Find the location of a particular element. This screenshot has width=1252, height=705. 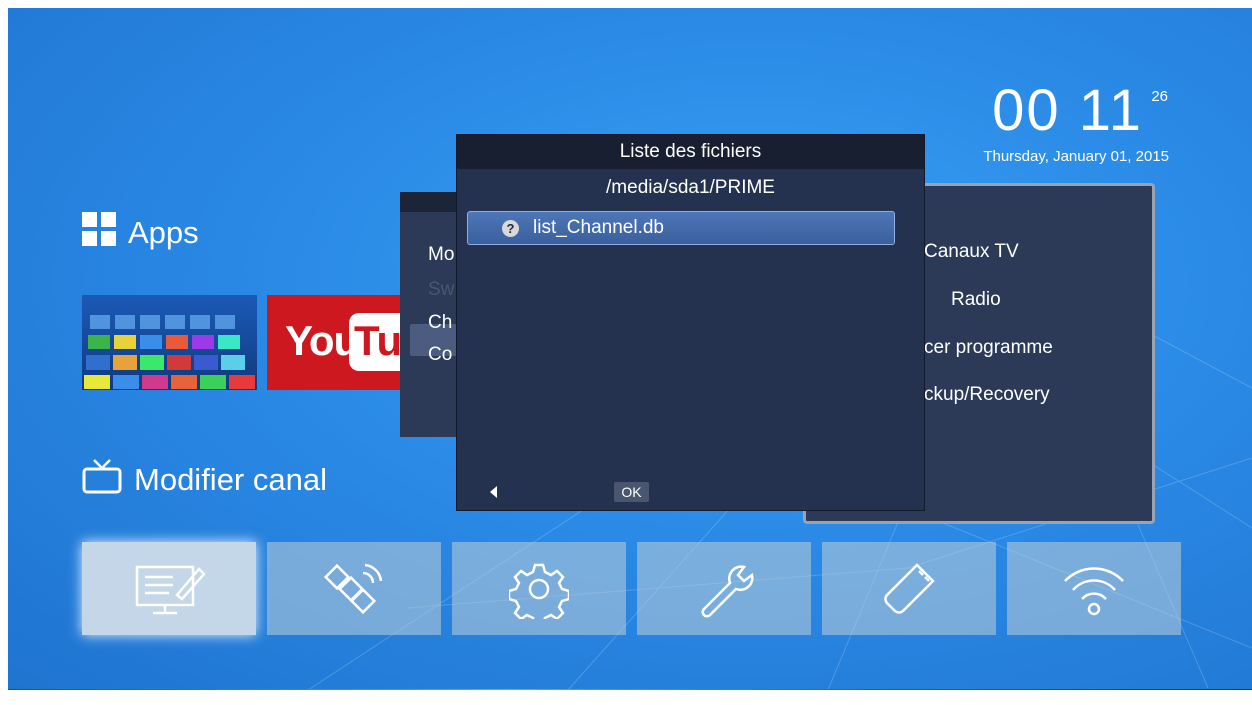

bottom-band is located at coordinates (630, 689).